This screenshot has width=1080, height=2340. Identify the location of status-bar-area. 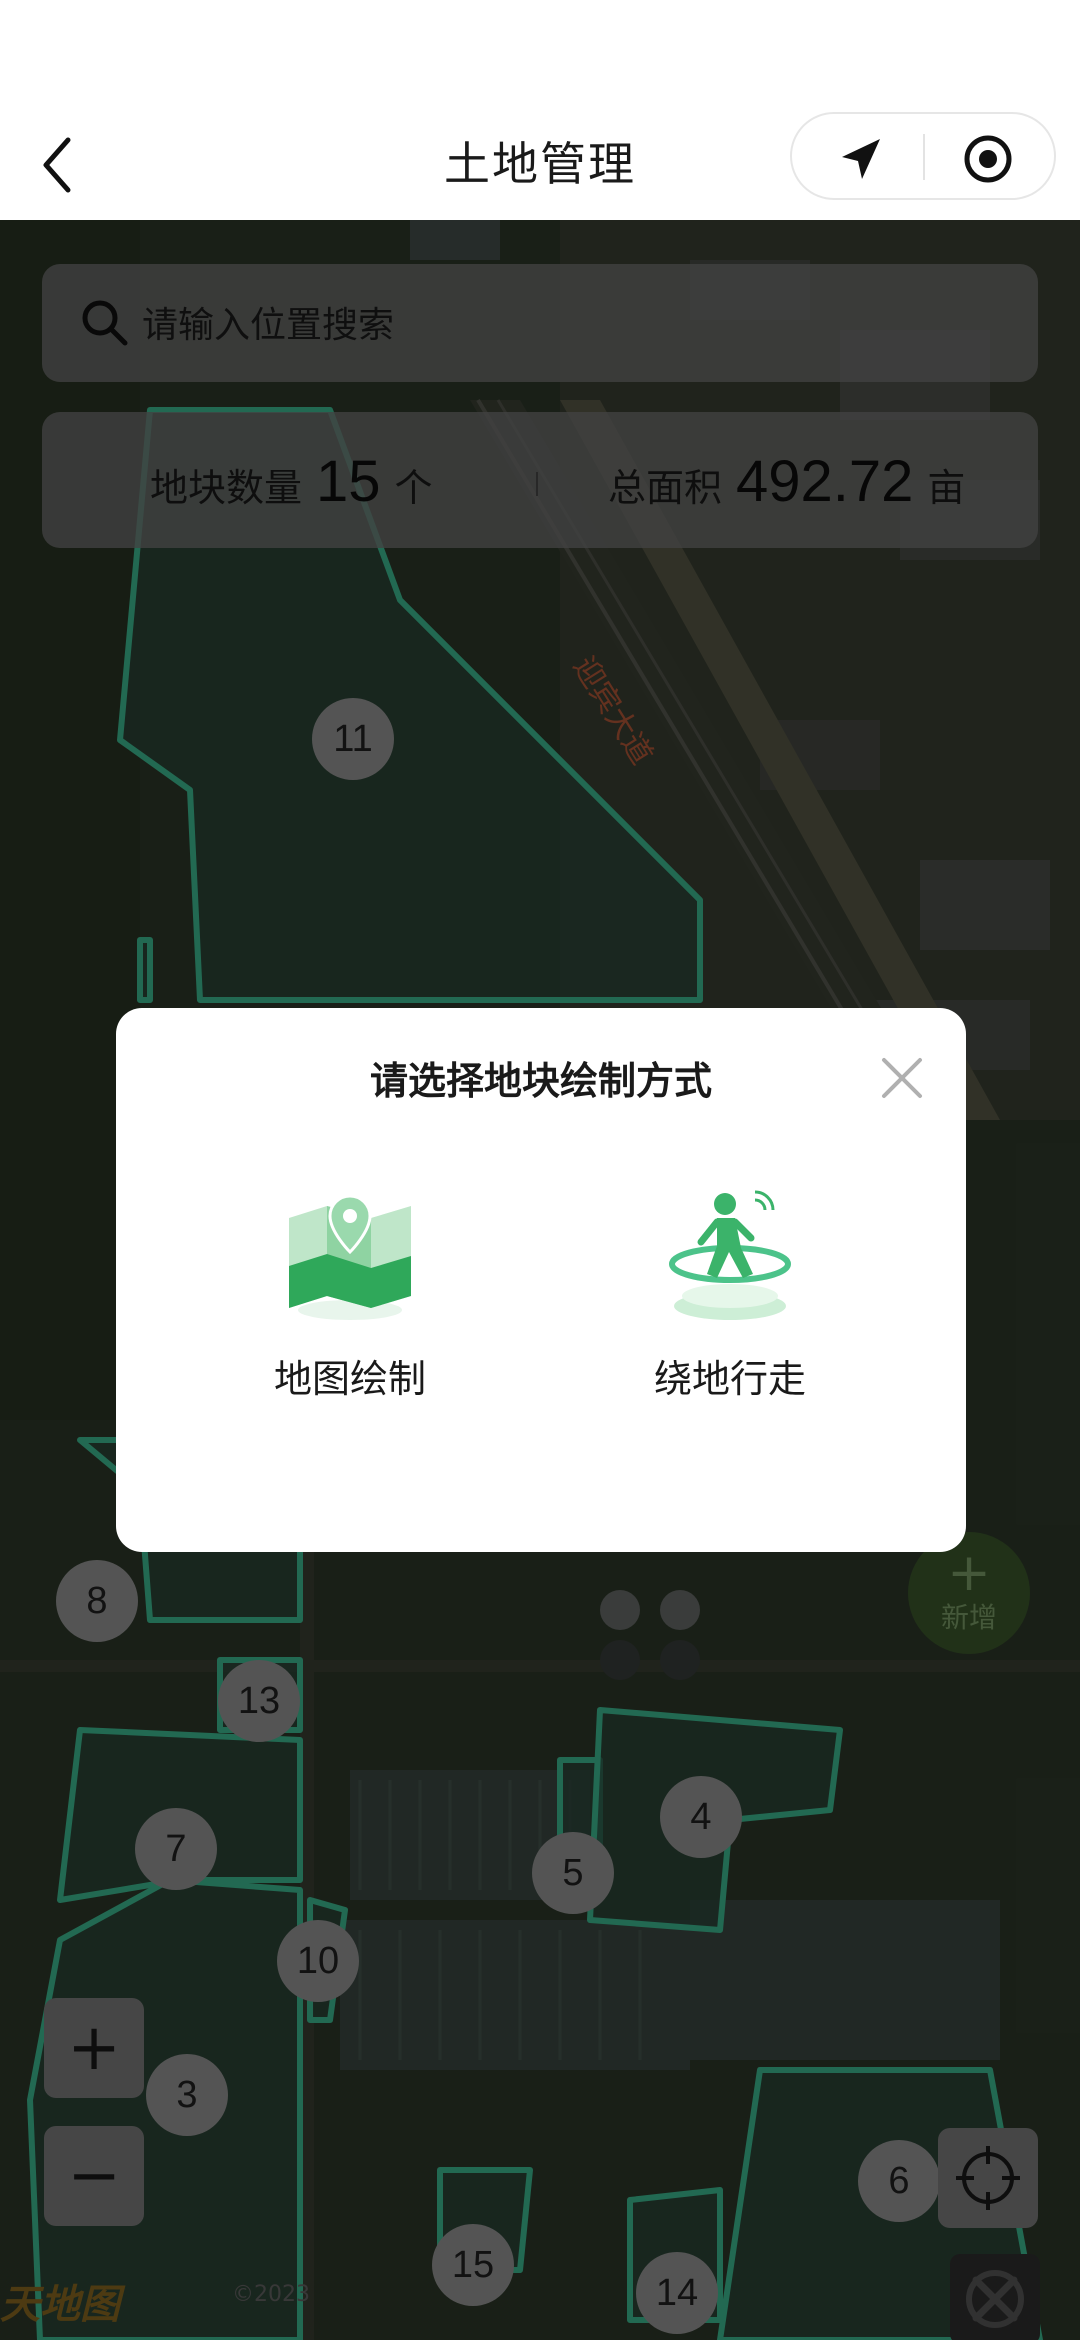
(540, 55).